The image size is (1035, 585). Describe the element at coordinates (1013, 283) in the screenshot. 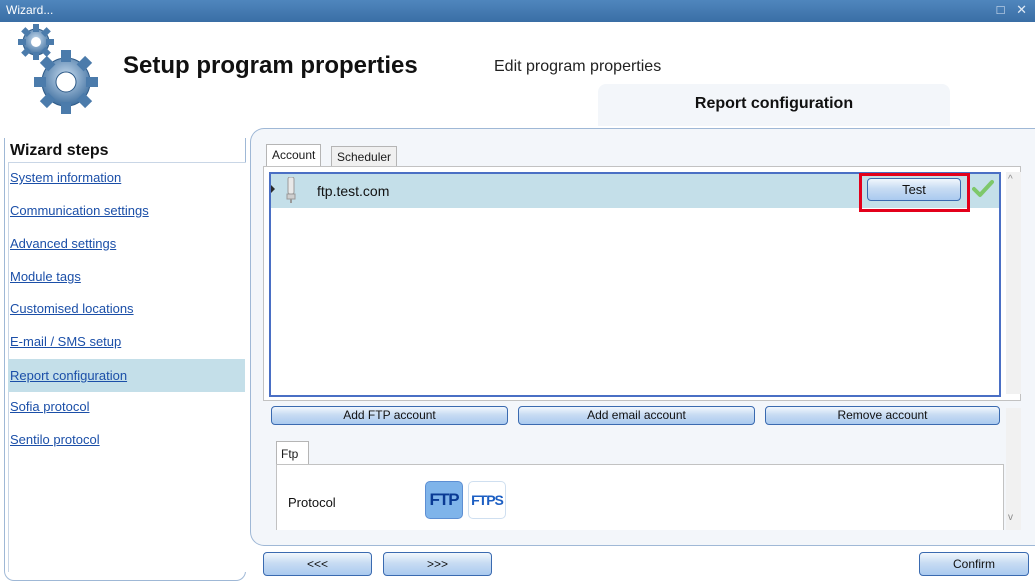

I see `account-list-scrollbar: ^` at that location.